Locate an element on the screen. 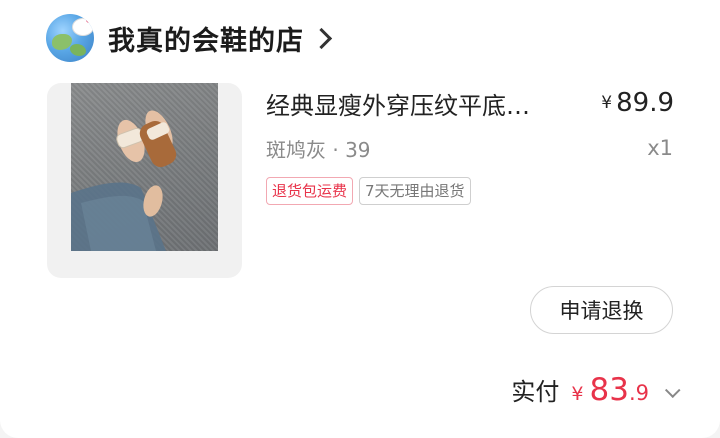 This screenshot has height=438, width=720. free-return-shipping-tag: 退货包运费 is located at coordinates (310, 191).